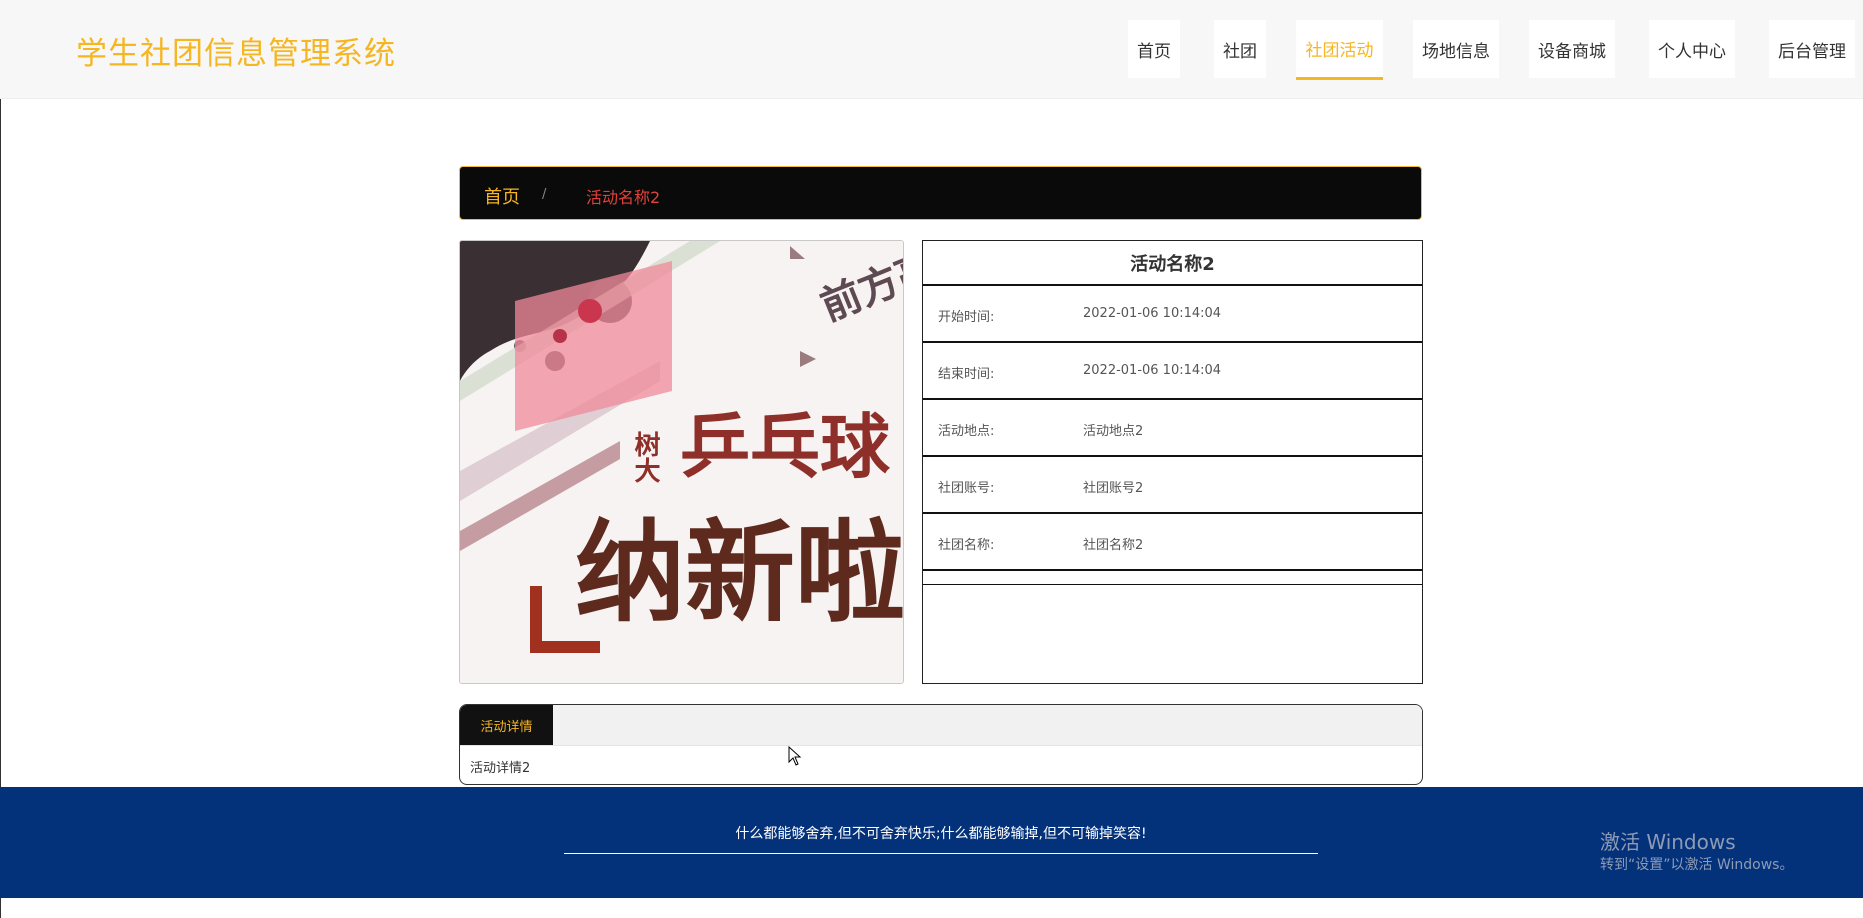  What do you see at coordinates (1172, 428) in the screenshot?
I see `info-row-location: 活动地点: 活动地点2` at bounding box center [1172, 428].